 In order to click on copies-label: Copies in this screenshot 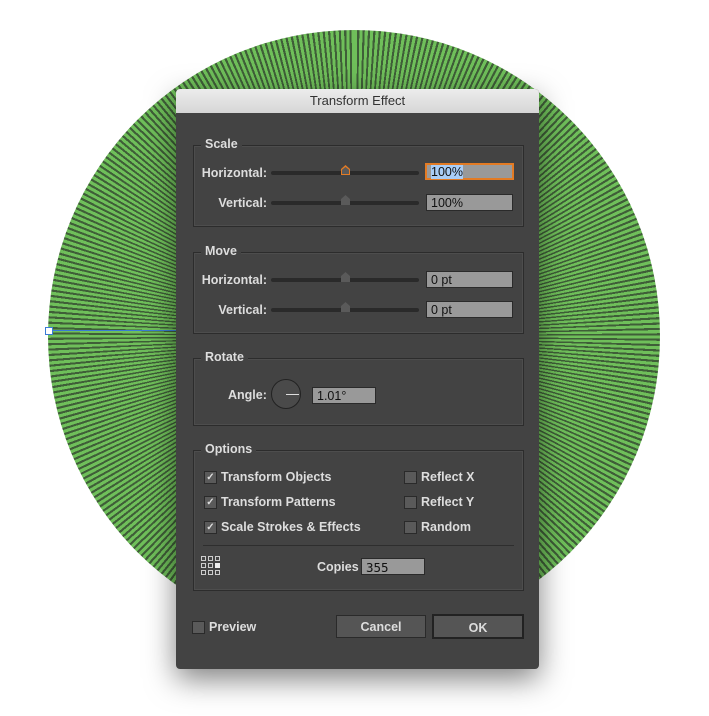, I will do `click(338, 567)`.